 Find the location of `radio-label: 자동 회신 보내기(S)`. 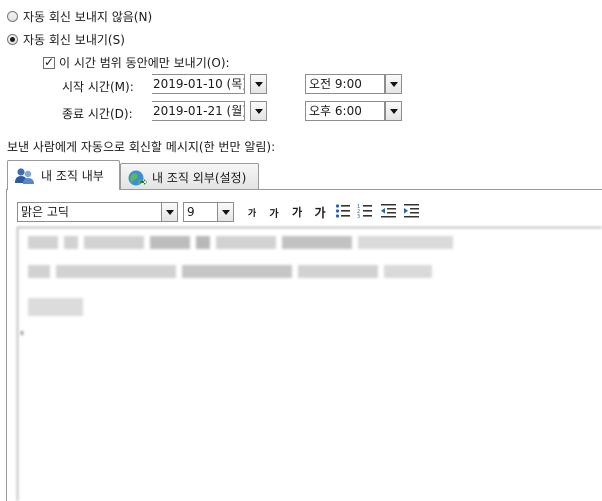

radio-label: 자동 회신 보내기(S) is located at coordinates (74, 40).